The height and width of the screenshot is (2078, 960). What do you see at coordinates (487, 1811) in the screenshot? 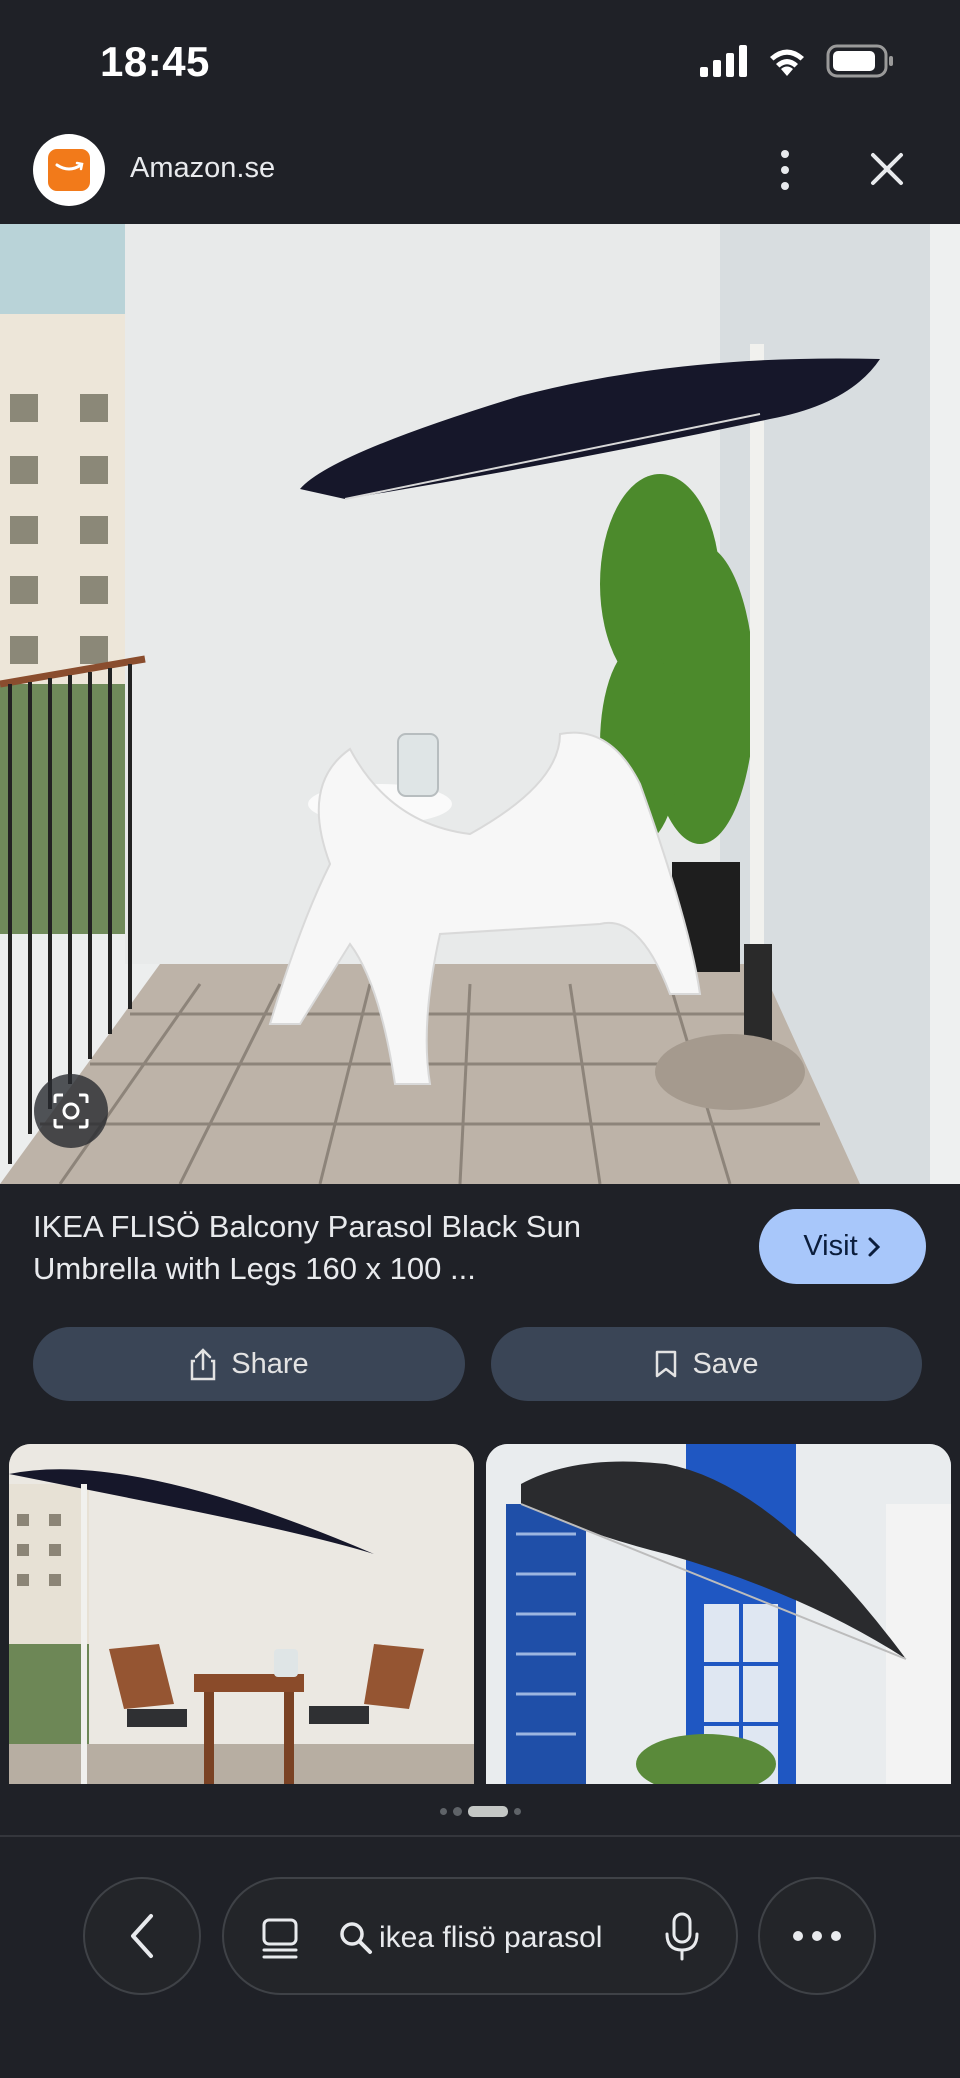
I see `pager-dot-active` at bounding box center [487, 1811].